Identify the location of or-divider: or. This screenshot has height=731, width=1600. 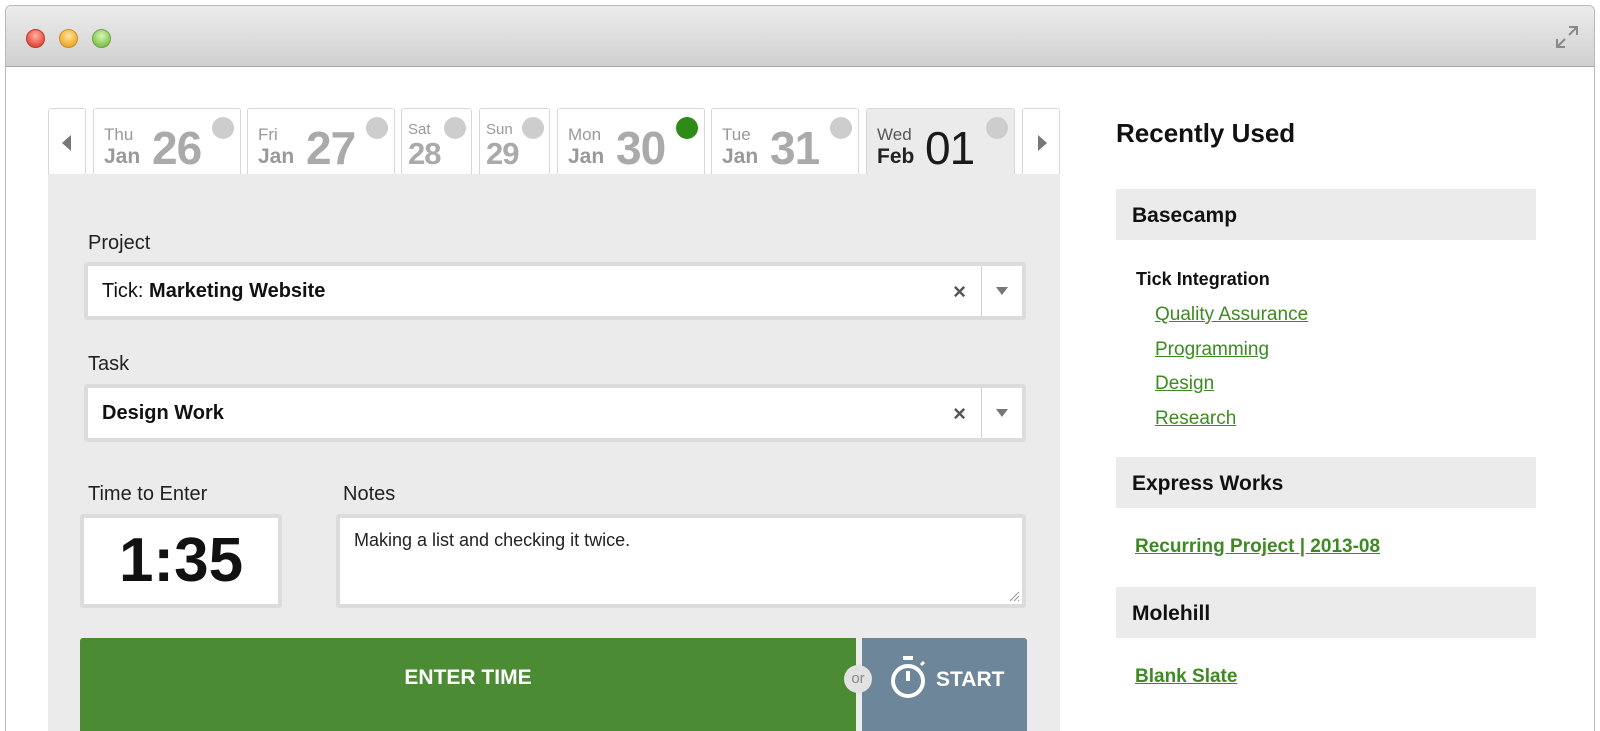
(858, 679).